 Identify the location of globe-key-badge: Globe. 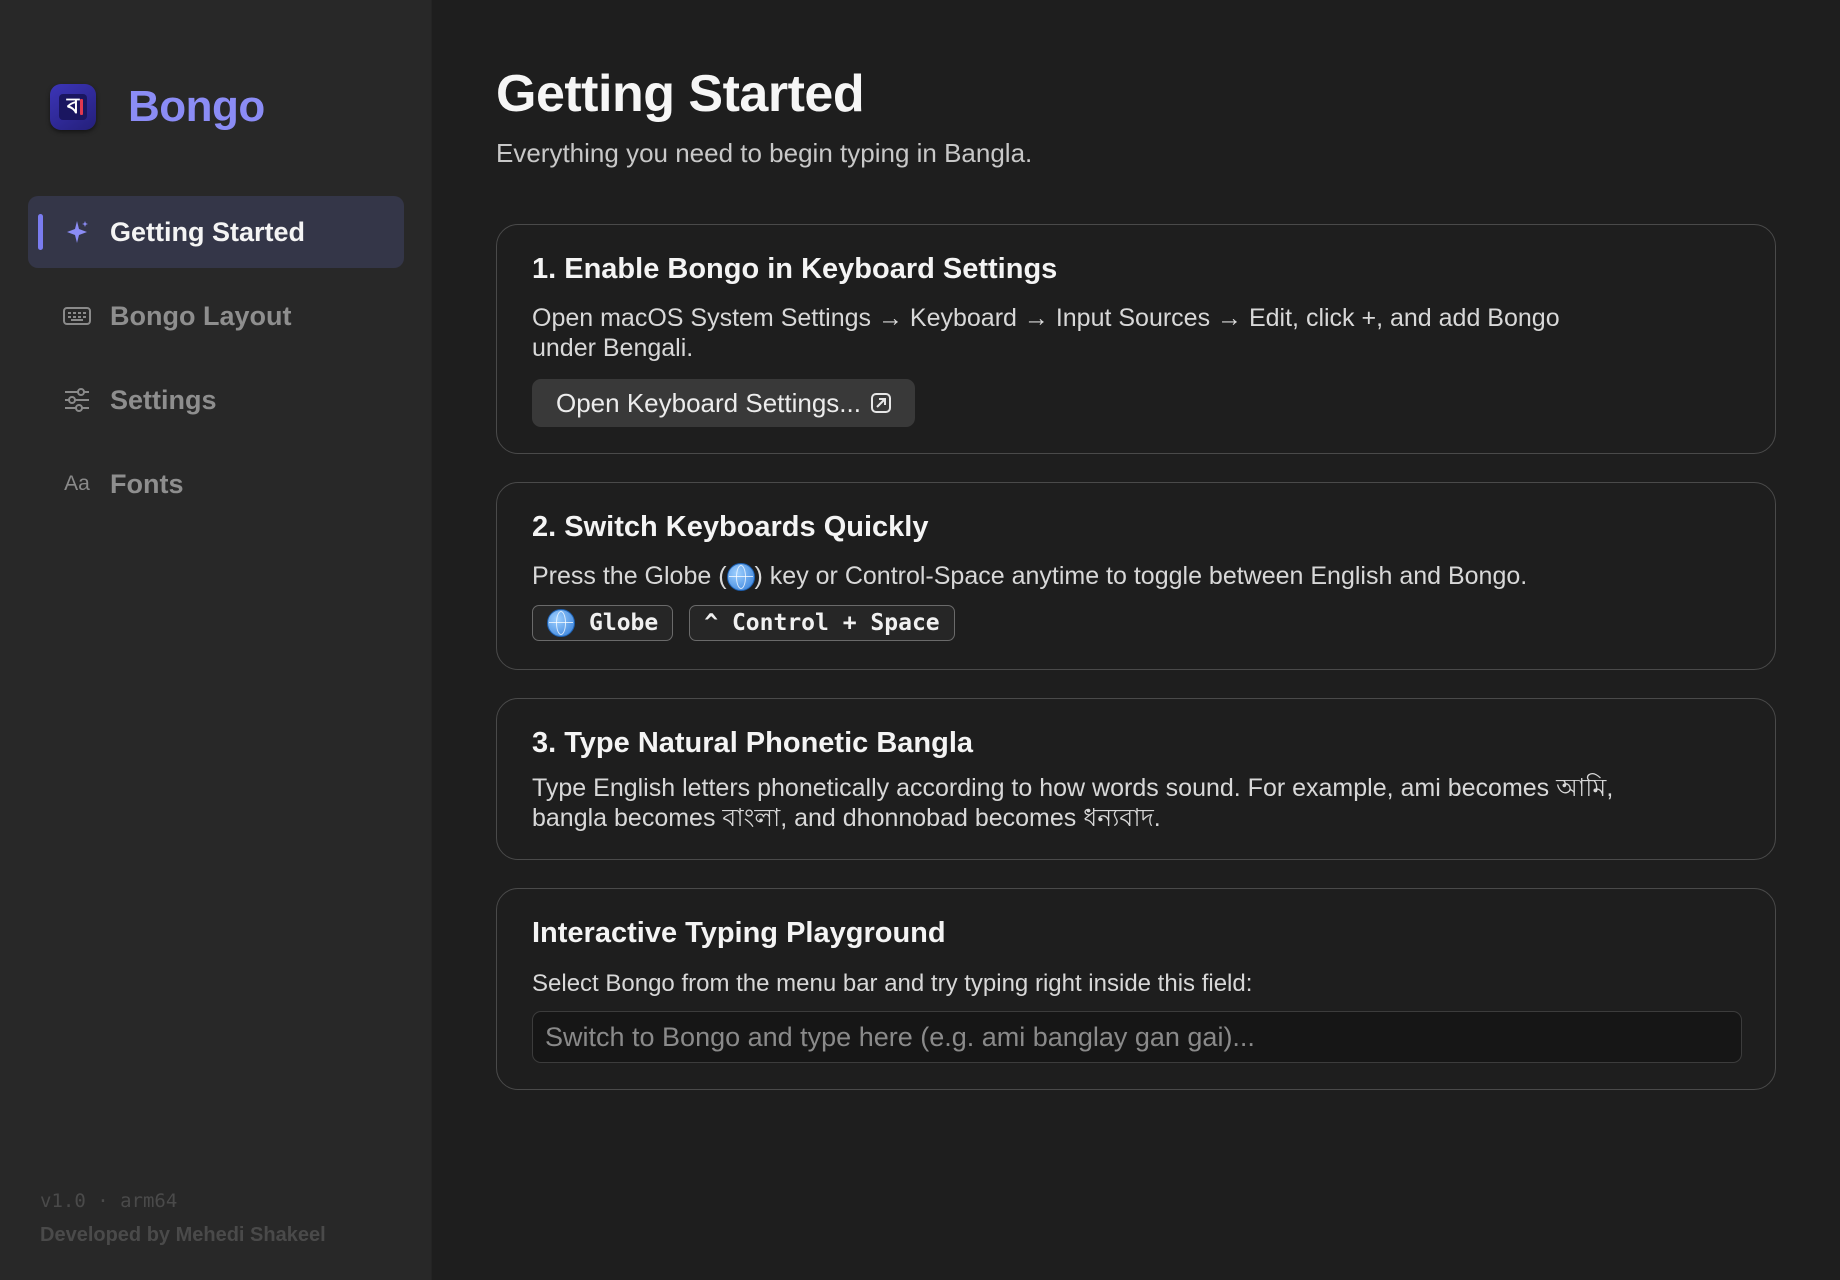
(603, 623).